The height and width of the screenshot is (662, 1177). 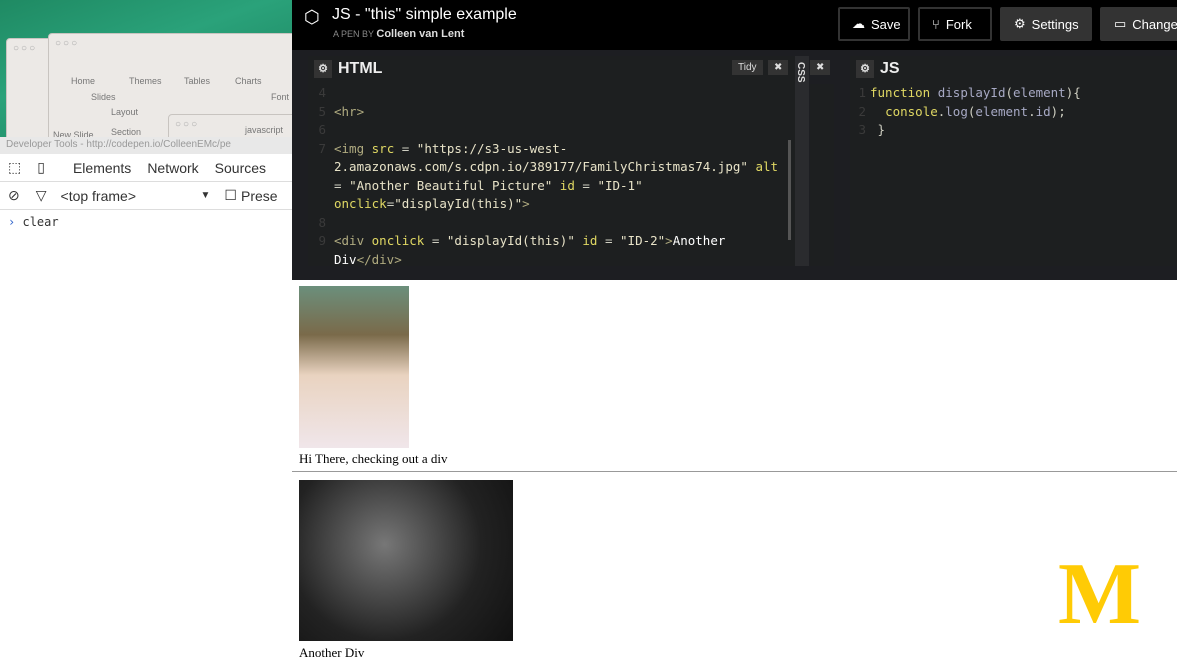 What do you see at coordinates (125, 112) in the screenshot?
I see `layout-button: Layout` at bounding box center [125, 112].